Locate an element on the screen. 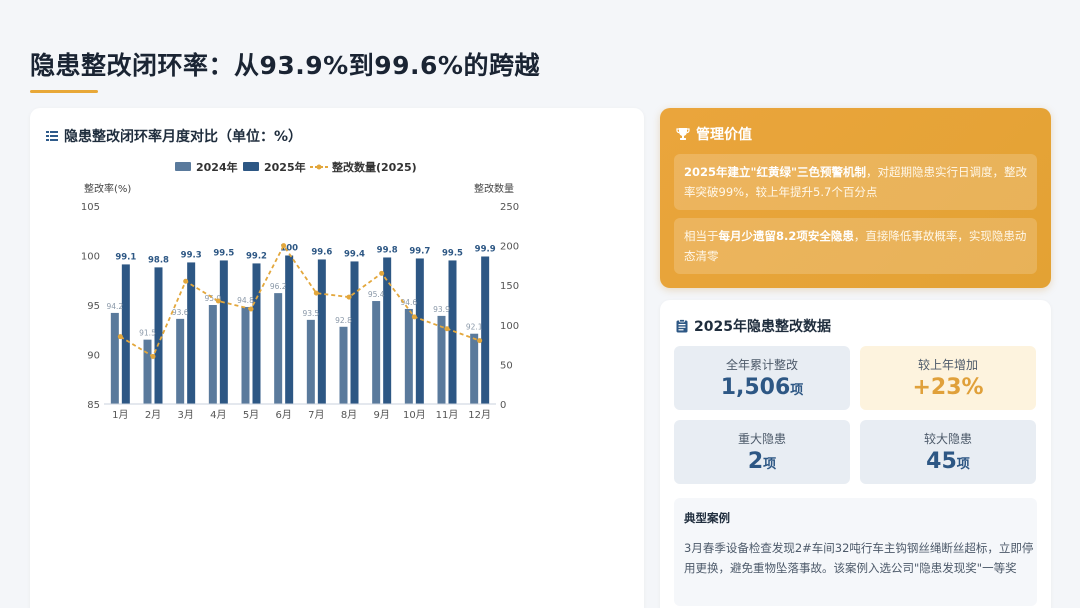 The width and height of the screenshot is (1080, 608). value-item-benefit: 相当于每月少遗留8.2项安全隐患，直接降低事故概率，实现隐患动态清零 is located at coordinates (855, 246).